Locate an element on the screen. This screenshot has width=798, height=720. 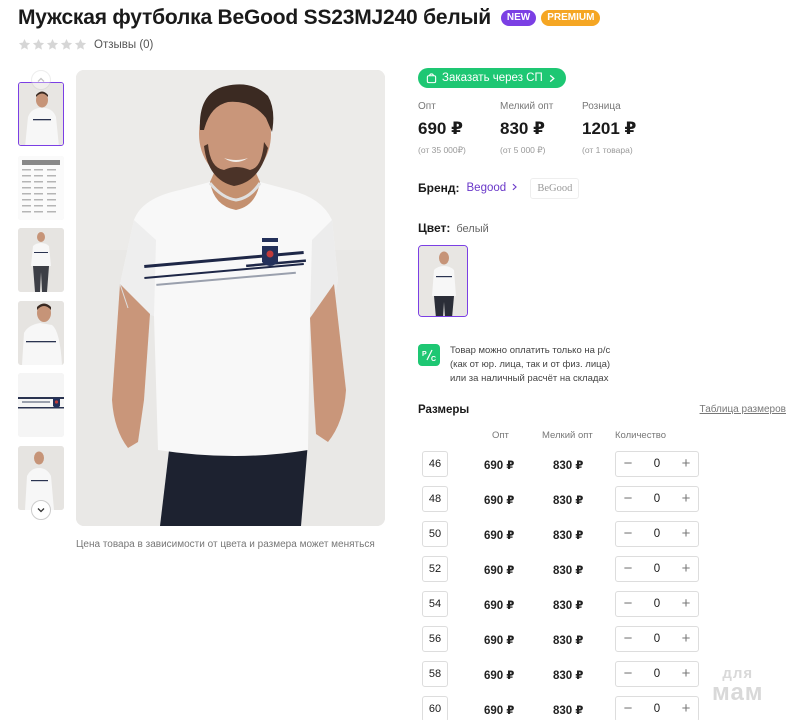
size-table-link: Таблица размеров is located at coordinates (743, 409).